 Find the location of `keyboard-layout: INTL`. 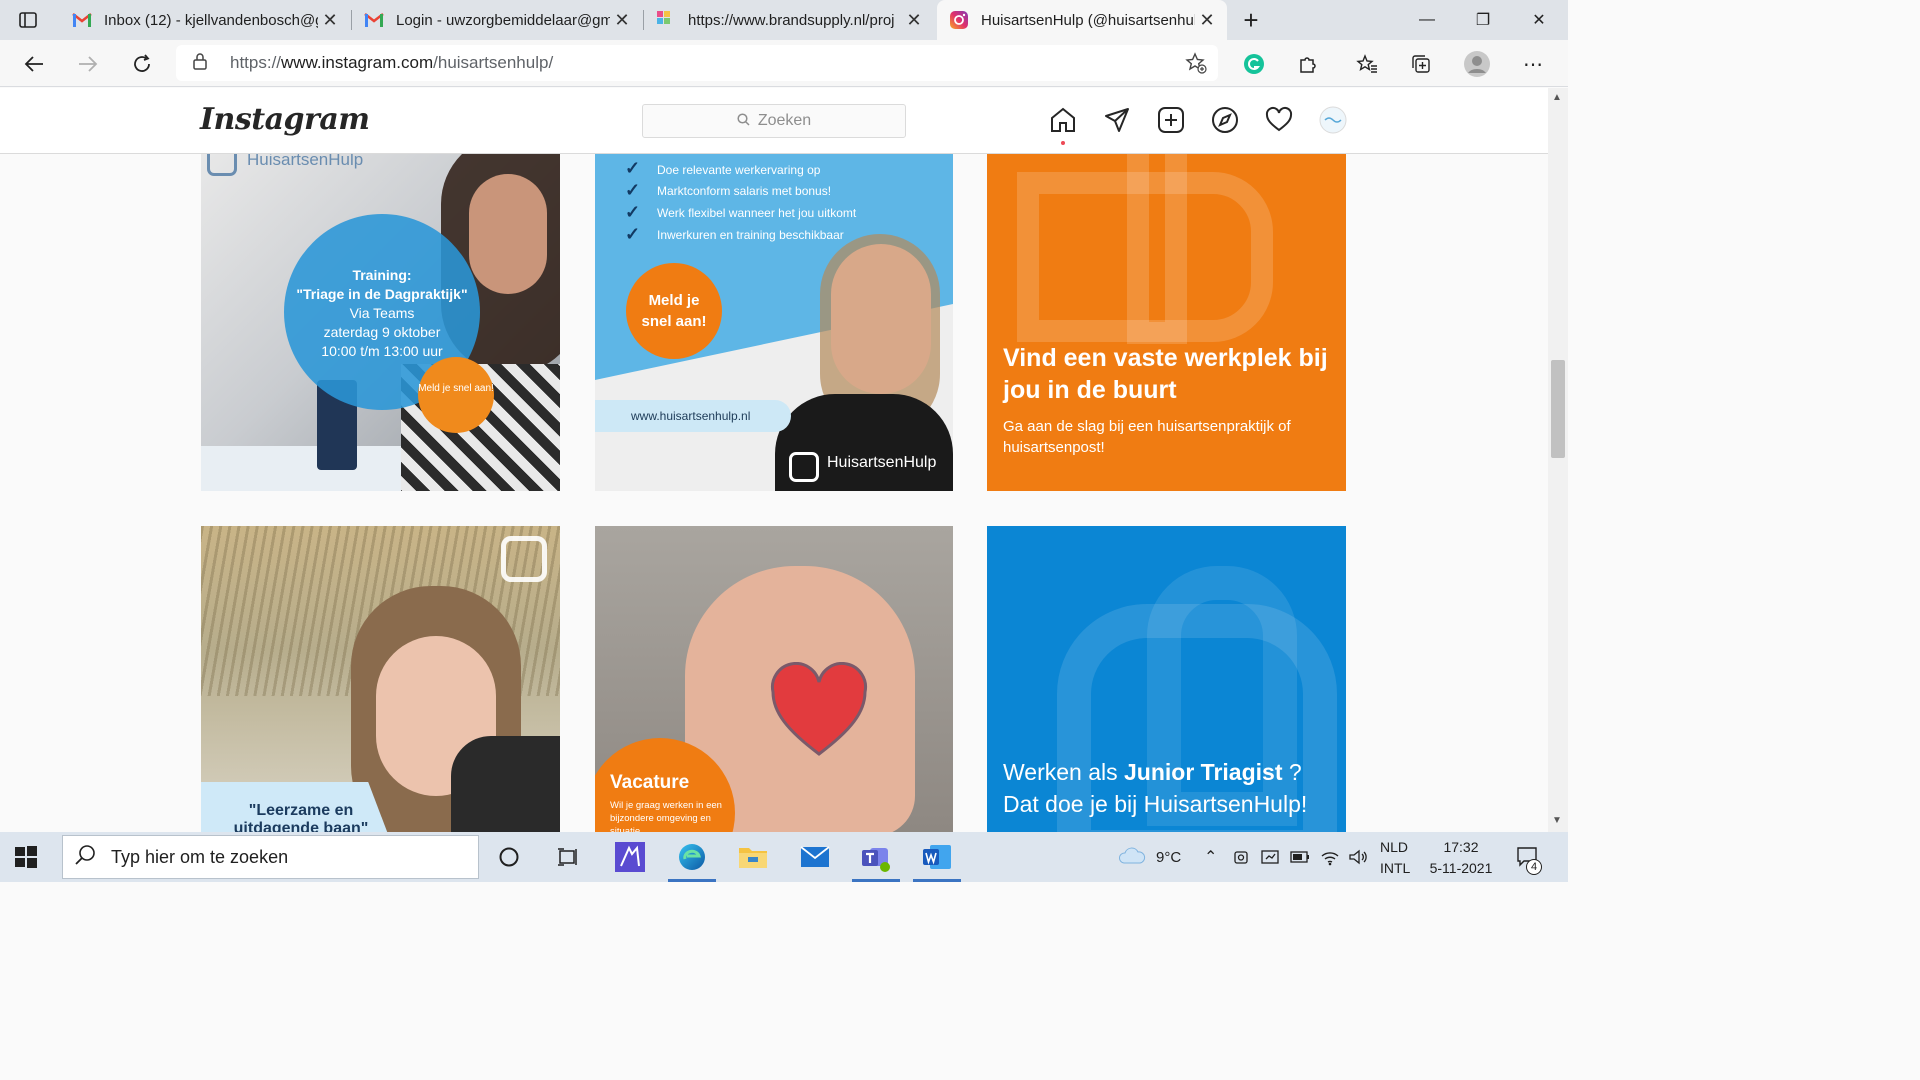

keyboard-layout: INTL is located at coordinates (1395, 868).